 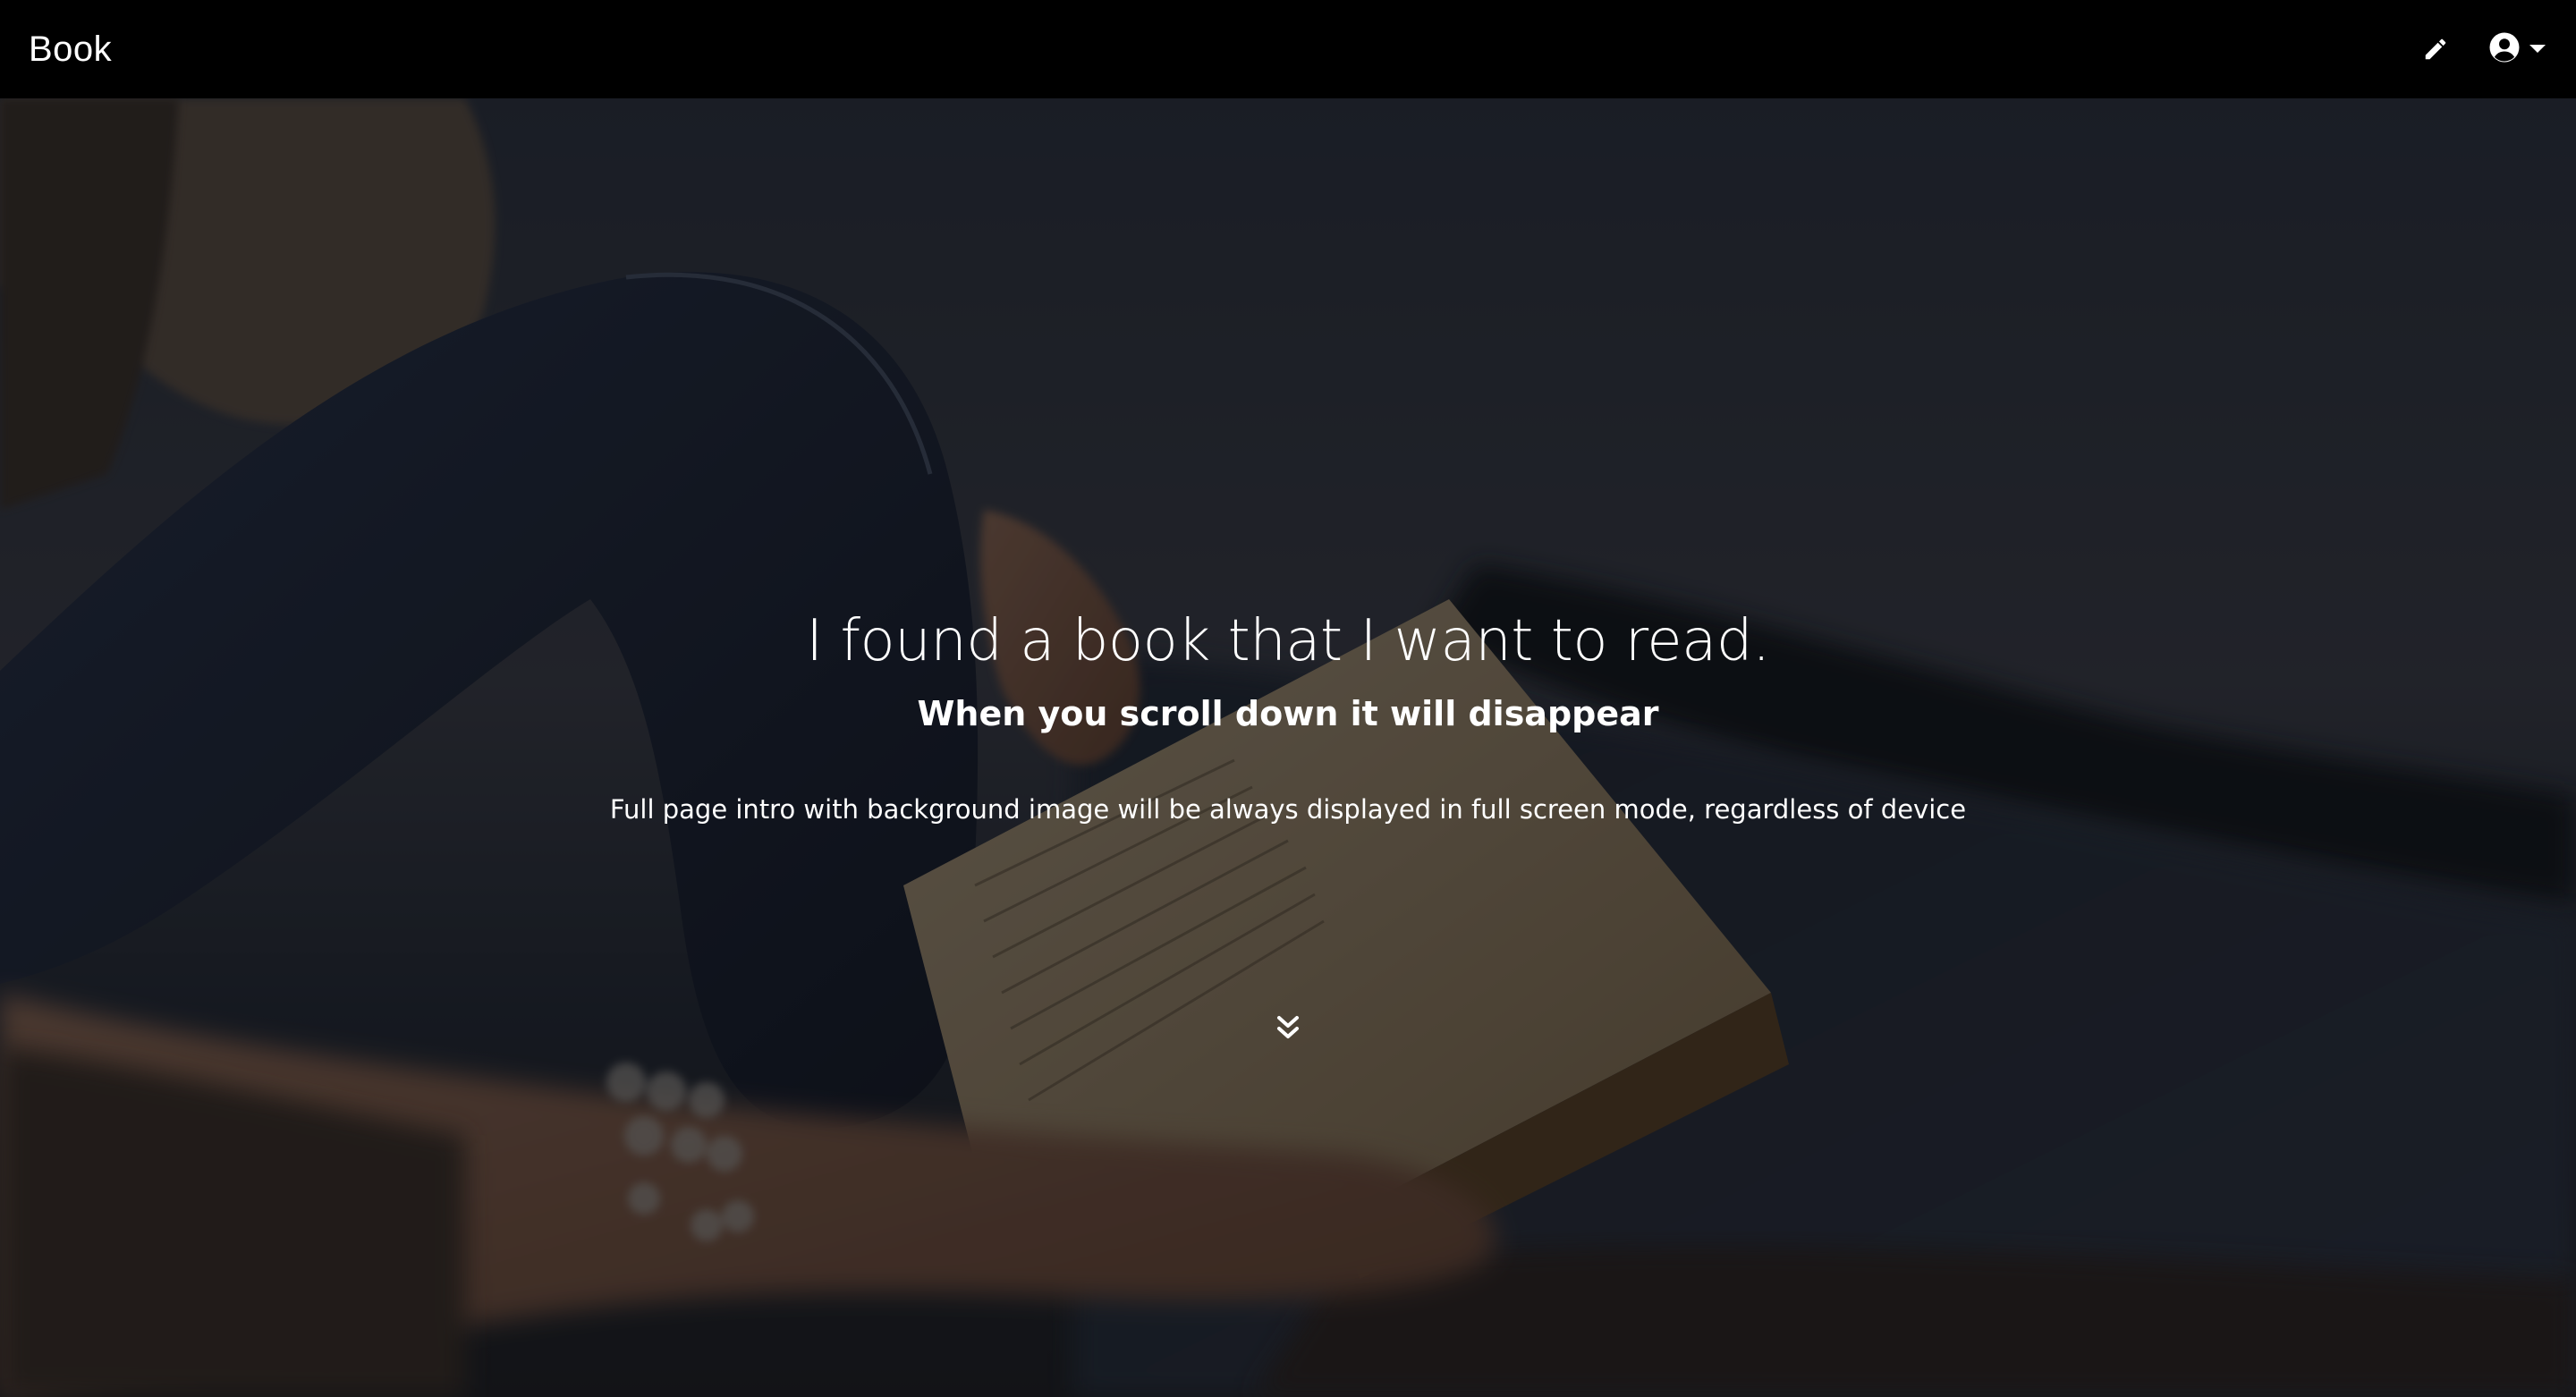 I want to click on account-dropdown-button, so click(x=2517, y=49).